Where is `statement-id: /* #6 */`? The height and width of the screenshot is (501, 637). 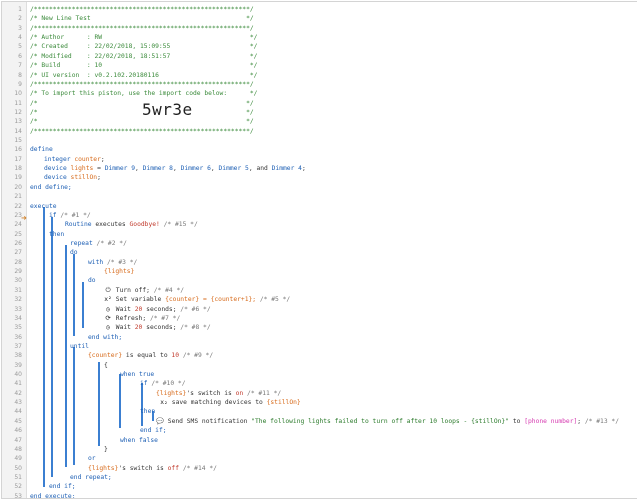 statement-id: /* #6 */ is located at coordinates (195, 309).